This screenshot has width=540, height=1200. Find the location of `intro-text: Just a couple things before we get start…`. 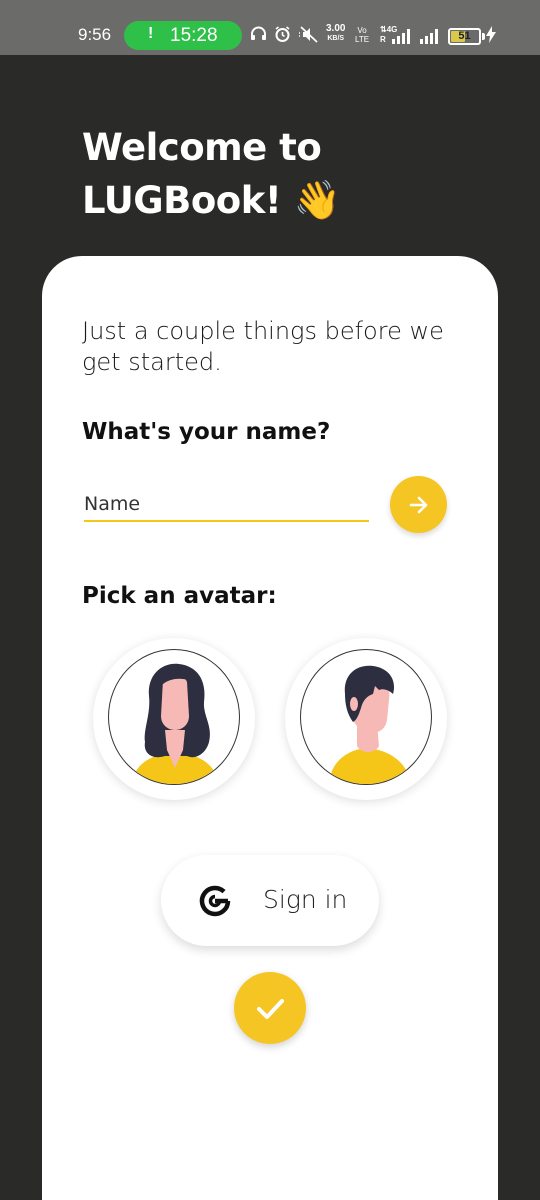

intro-text: Just a couple things before we get start… is located at coordinates (263, 346).